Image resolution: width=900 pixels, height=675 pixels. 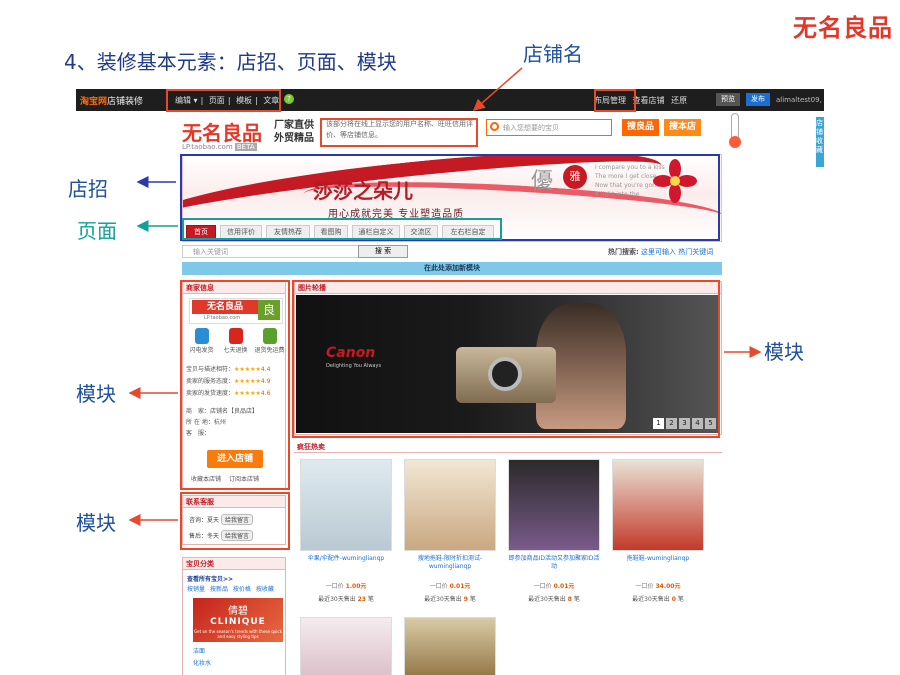 I want to click on category-title: 宝贝分类, so click(x=234, y=564).